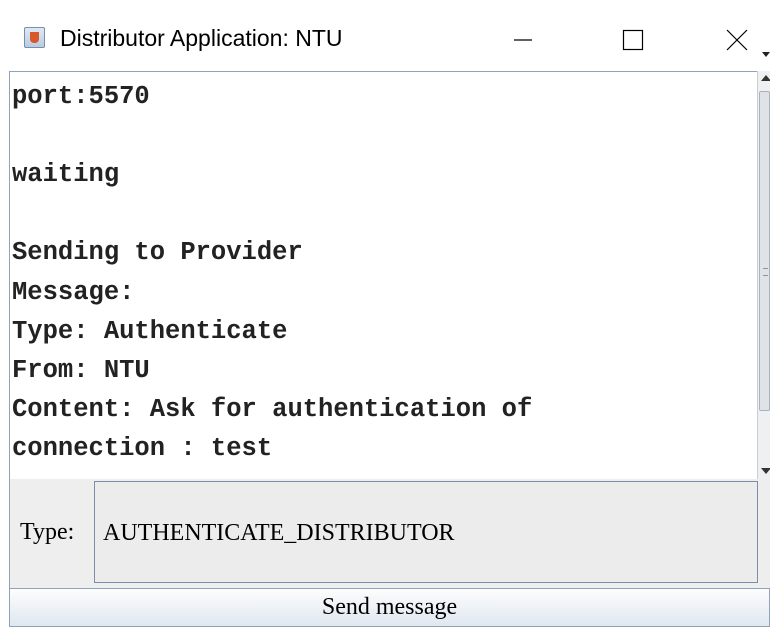 The height and width of the screenshot is (627, 770). Describe the element at coordinates (385, 36) in the screenshot. I see `title-bar: Distributor Application: NTU` at that location.